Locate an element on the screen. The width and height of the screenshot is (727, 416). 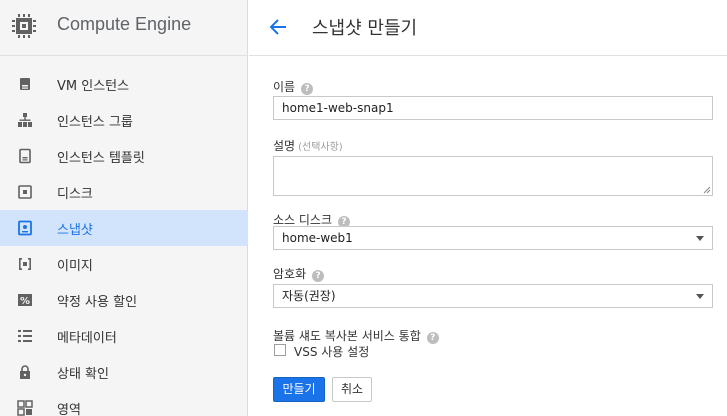
back-arrow-icon is located at coordinates (278, 27).